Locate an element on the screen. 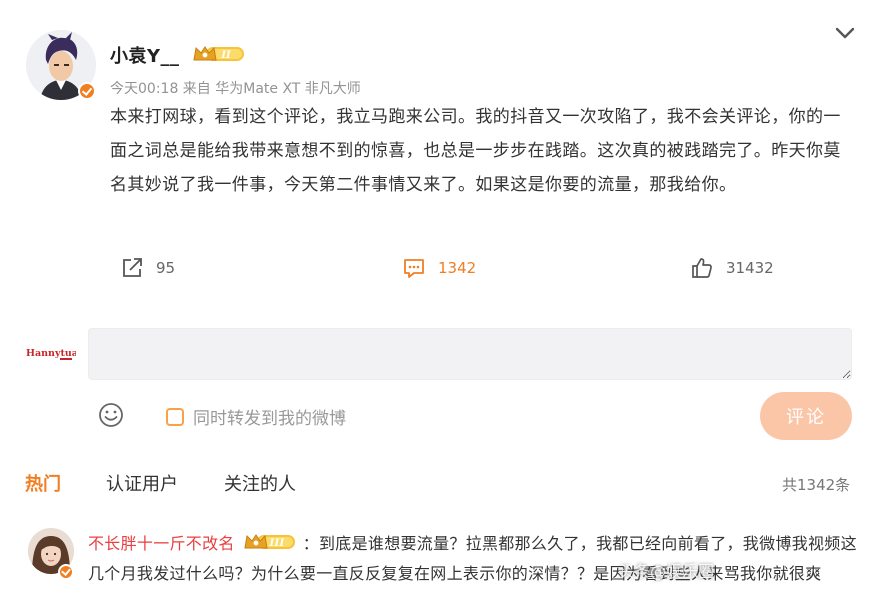 The image size is (876, 592). vip-crown-badge-icon: III is located at coordinates (270, 542).